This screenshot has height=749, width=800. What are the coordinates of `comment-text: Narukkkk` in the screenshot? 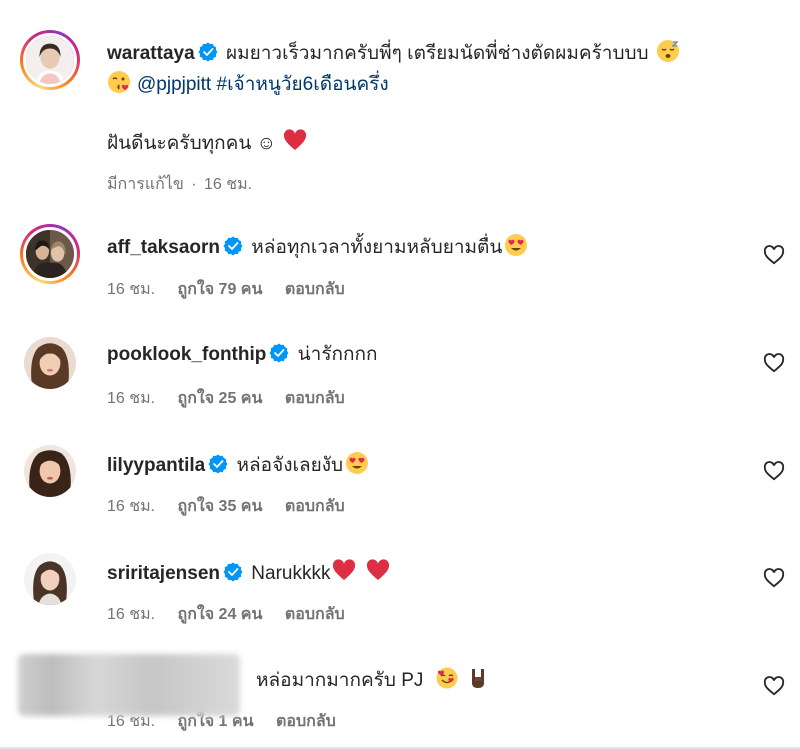 It's located at (291, 573).